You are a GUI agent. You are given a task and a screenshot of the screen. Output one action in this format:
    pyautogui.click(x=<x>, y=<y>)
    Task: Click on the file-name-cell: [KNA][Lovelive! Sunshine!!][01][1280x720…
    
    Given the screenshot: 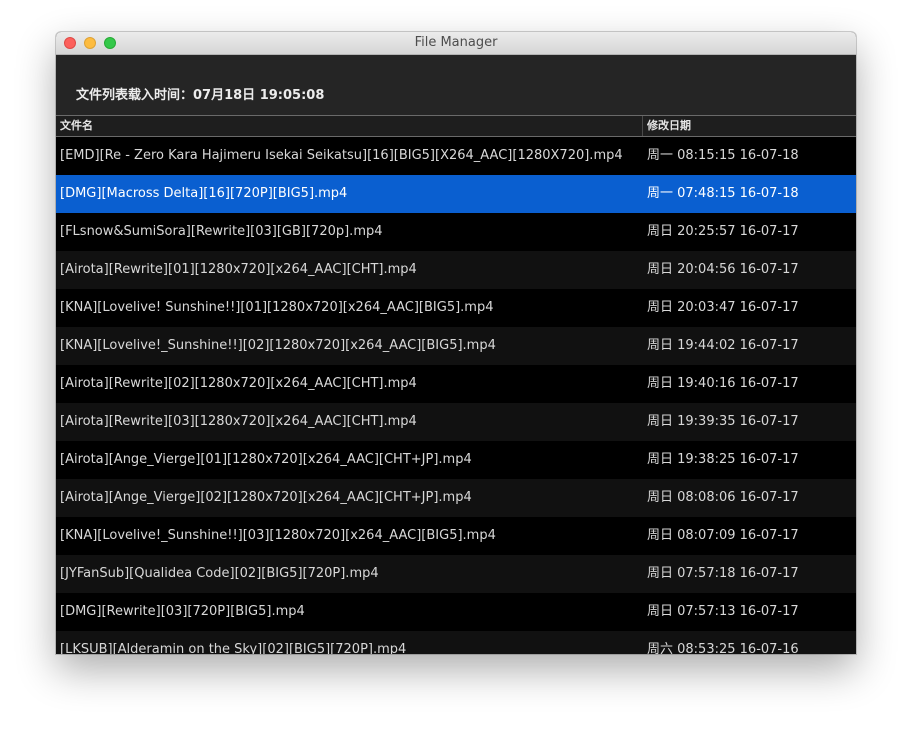 What is the action you would take?
    pyautogui.click(x=277, y=307)
    